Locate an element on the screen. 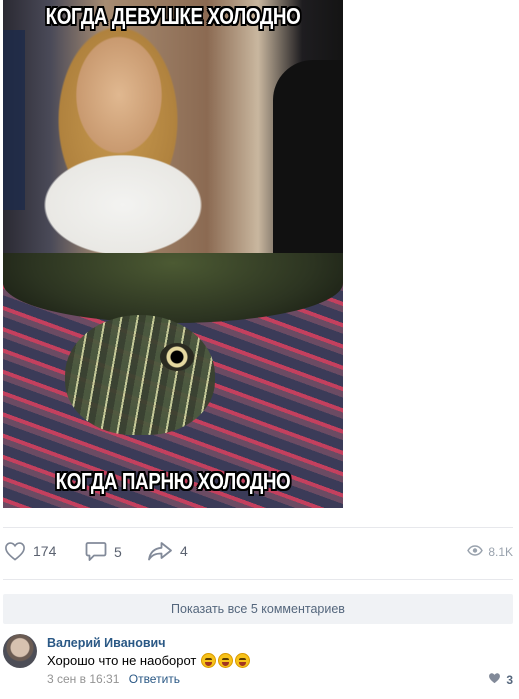 This screenshot has width=519, height=699. like-count: 174 is located at coordinates (45, 551).